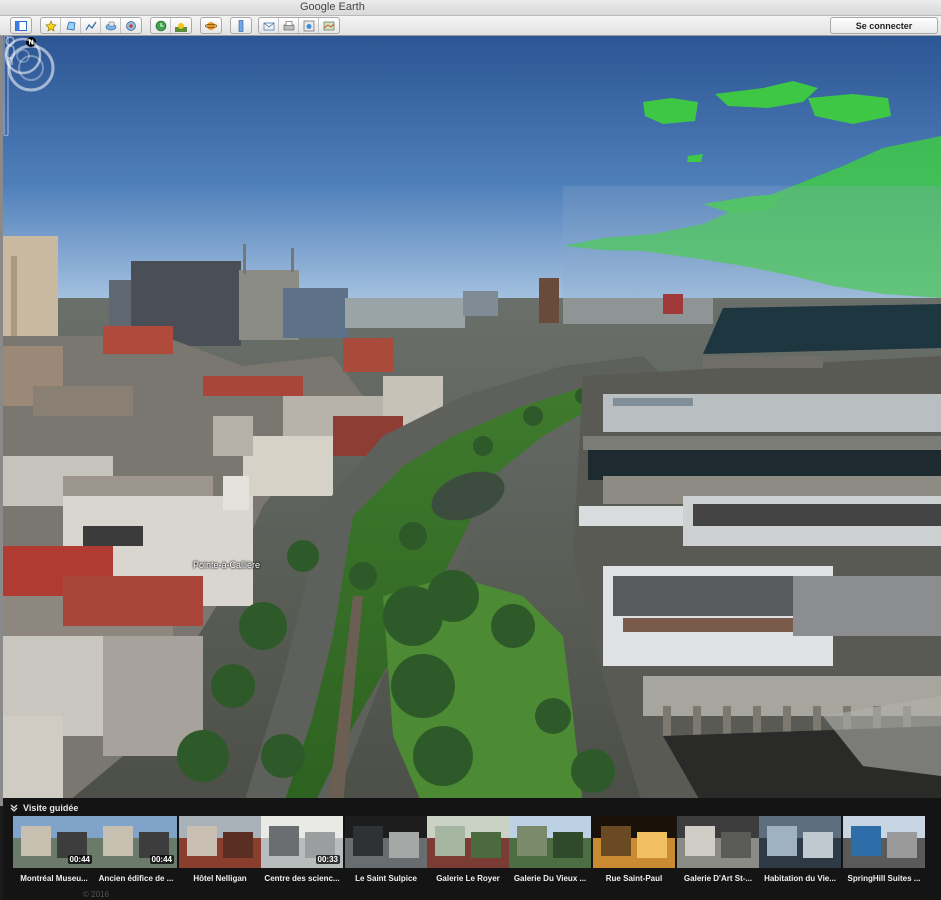  I want to click on add-tools-group, so click(91, 25).